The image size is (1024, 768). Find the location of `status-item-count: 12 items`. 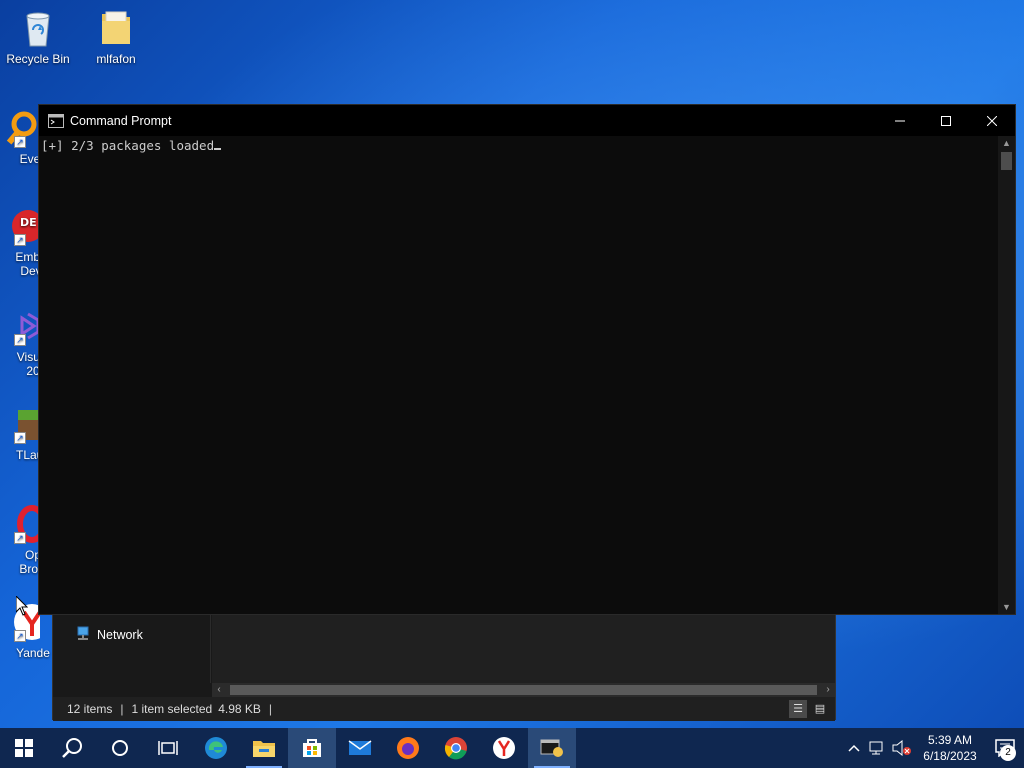

status-item-count: 12 items is located at coordinates (90, 709).